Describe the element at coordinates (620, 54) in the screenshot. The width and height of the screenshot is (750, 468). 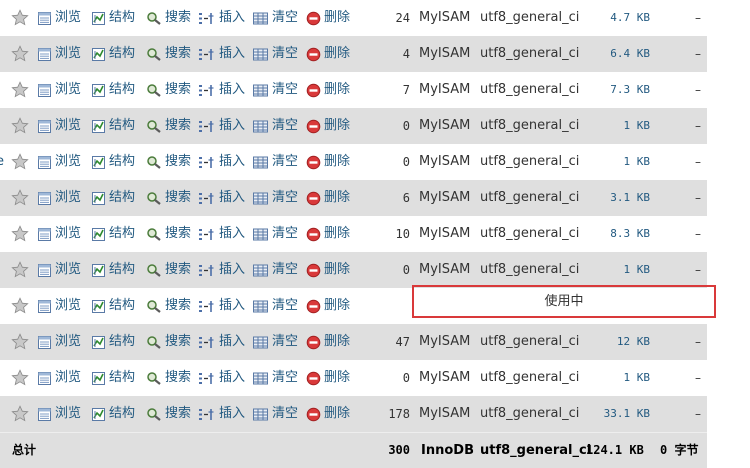
I see `table-size: 6.4 KB` at that location.